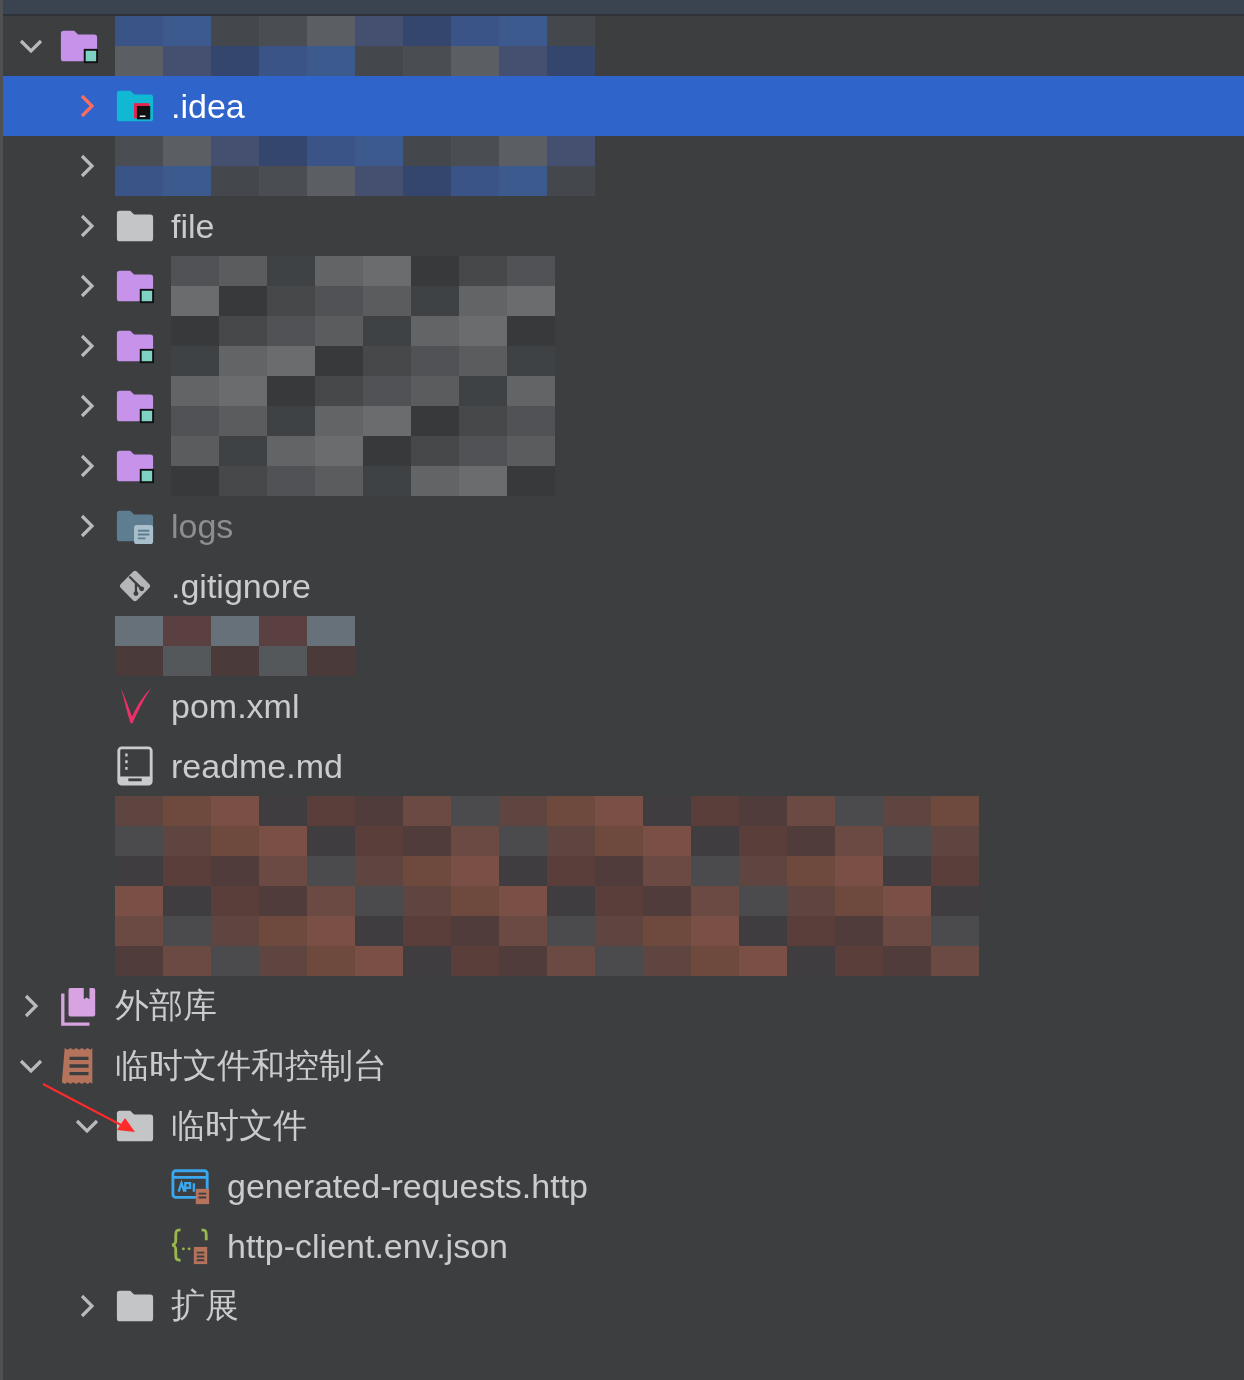 The width and height of the screenshot is (1244, 1380). I want to click on tree-item-label: .gitignore, so click(241, 586).